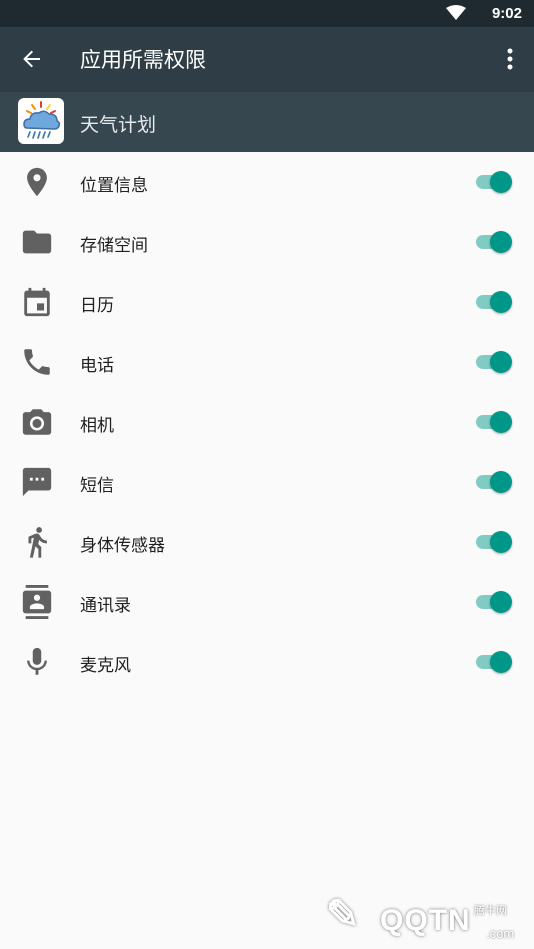  Describe the element at coordinates (41, 121) in the screenshot. I see `weather-app-icon` at that location.